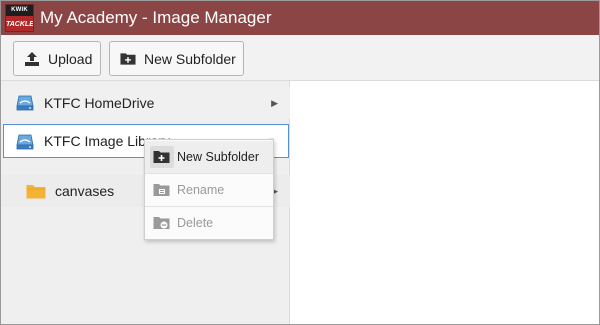  Describe the element at coordinates (300, 58) in the screenshot. I see `toolbar: Upload New Subfolder` at that location.